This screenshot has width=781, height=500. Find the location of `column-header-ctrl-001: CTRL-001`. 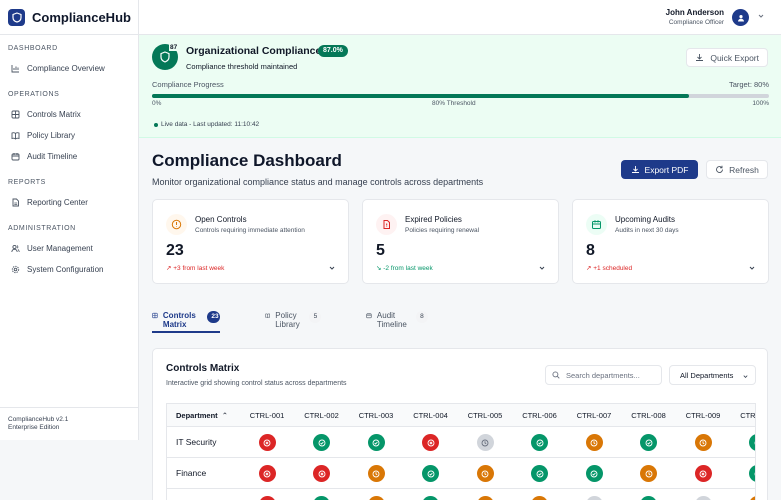

column-header-ctrl-001: CTRL-001 is located at coordinates (267, 415).